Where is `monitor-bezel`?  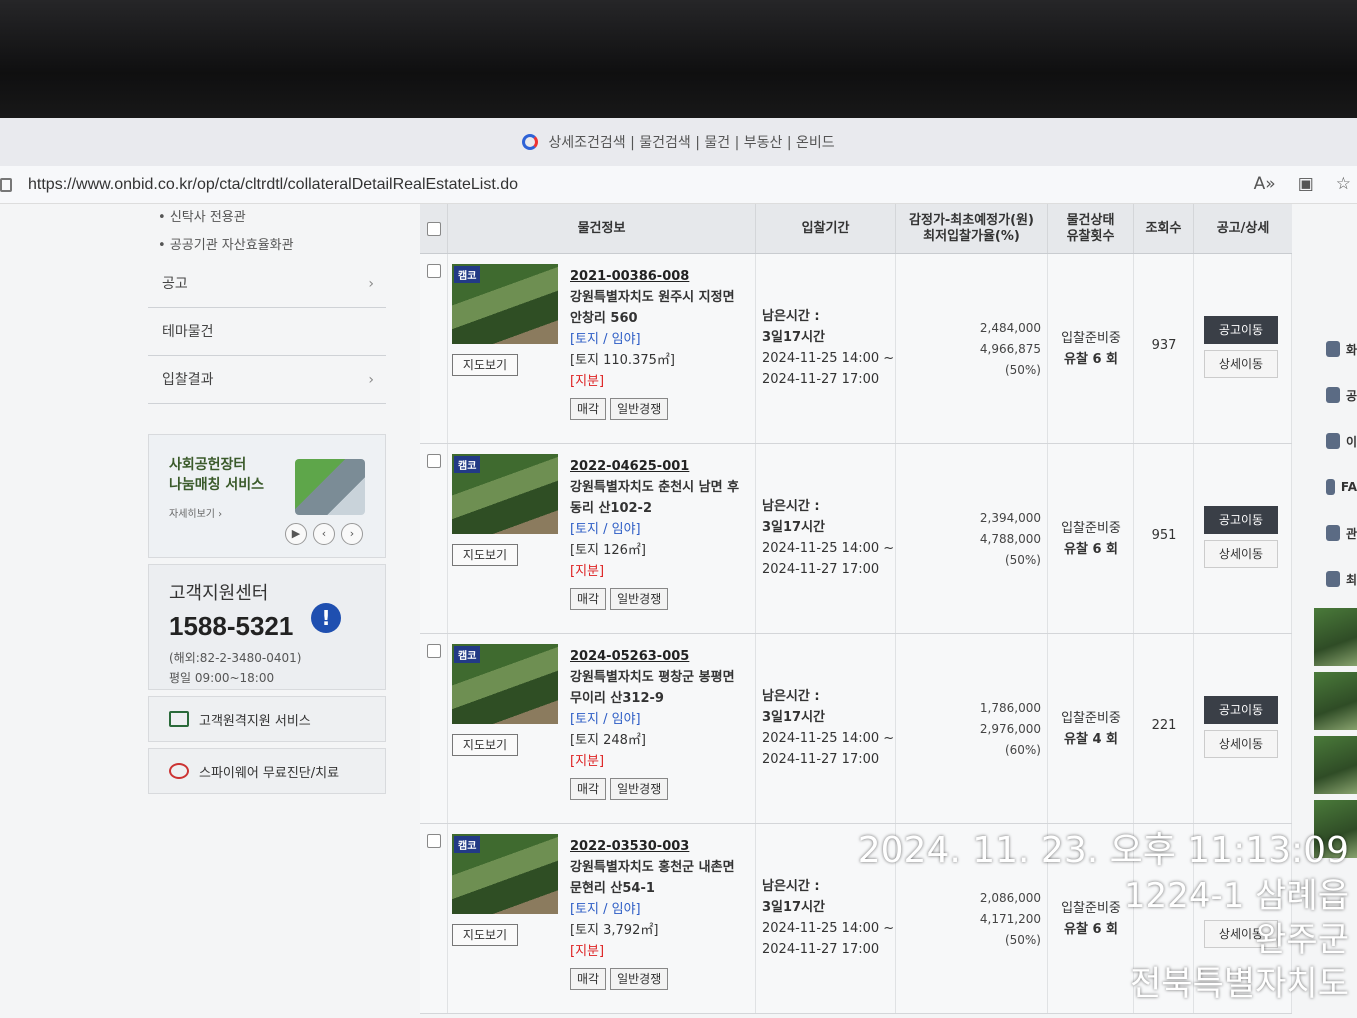 monitor-bezel is located at coordinates (678, 61).